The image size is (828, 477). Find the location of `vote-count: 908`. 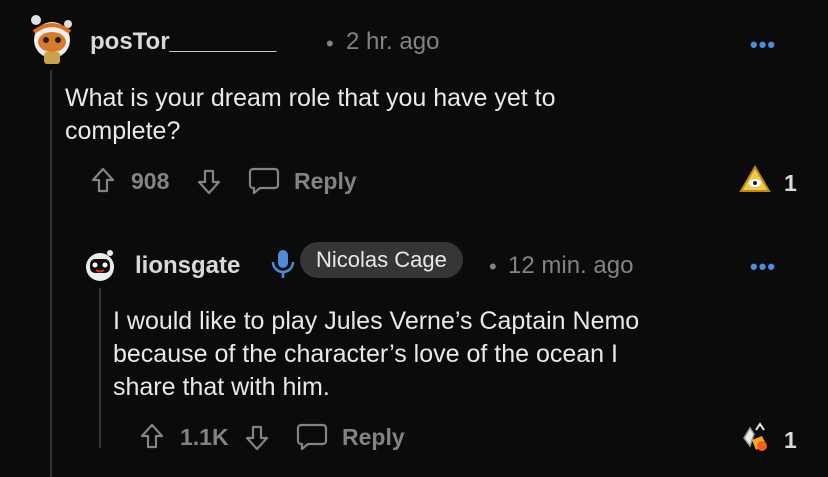

vote-count: 908 is located at coordinates (150, 181).